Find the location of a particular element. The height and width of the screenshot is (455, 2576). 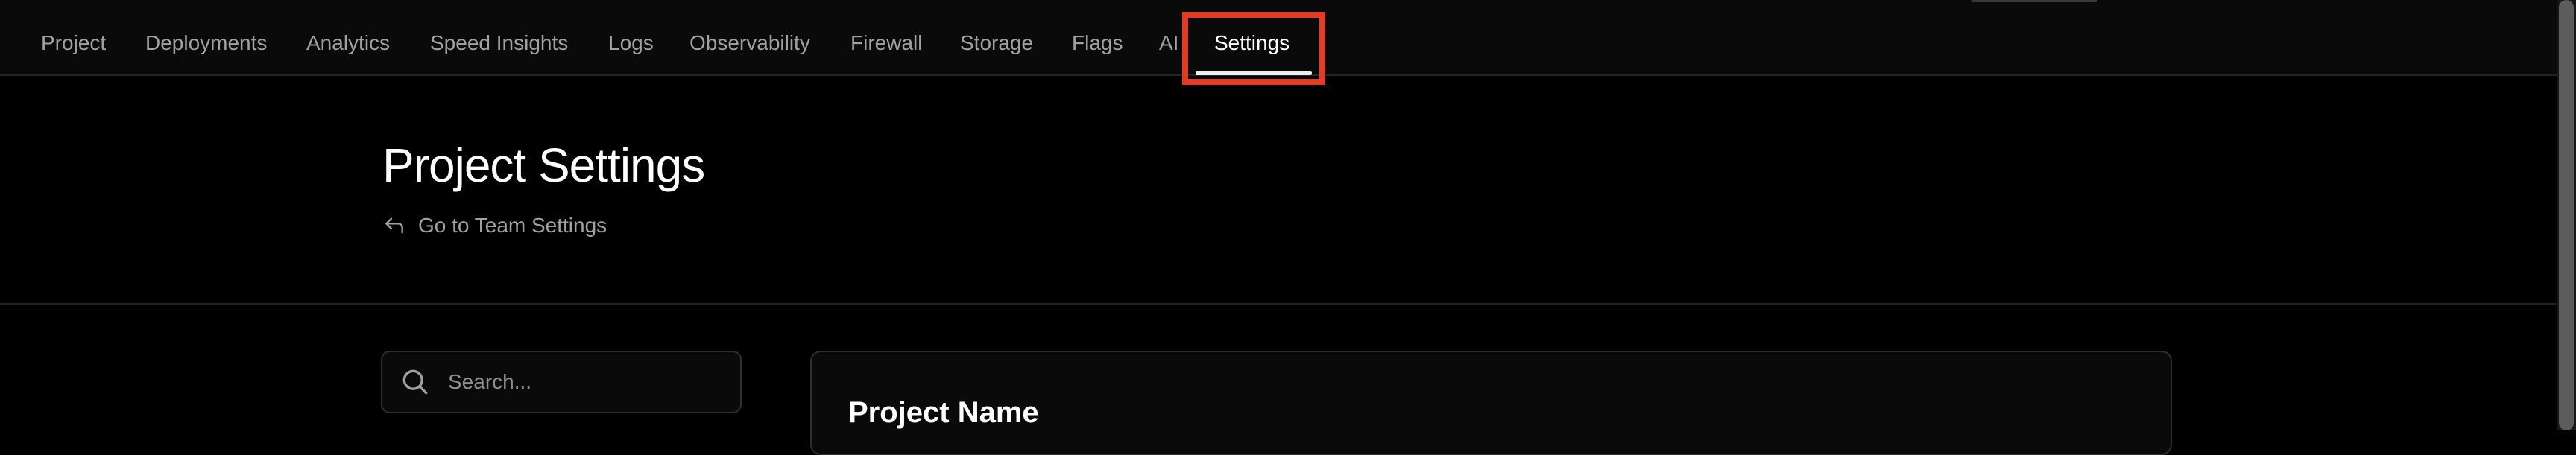

top-edge-stub is located at coordinates (2034, 1).